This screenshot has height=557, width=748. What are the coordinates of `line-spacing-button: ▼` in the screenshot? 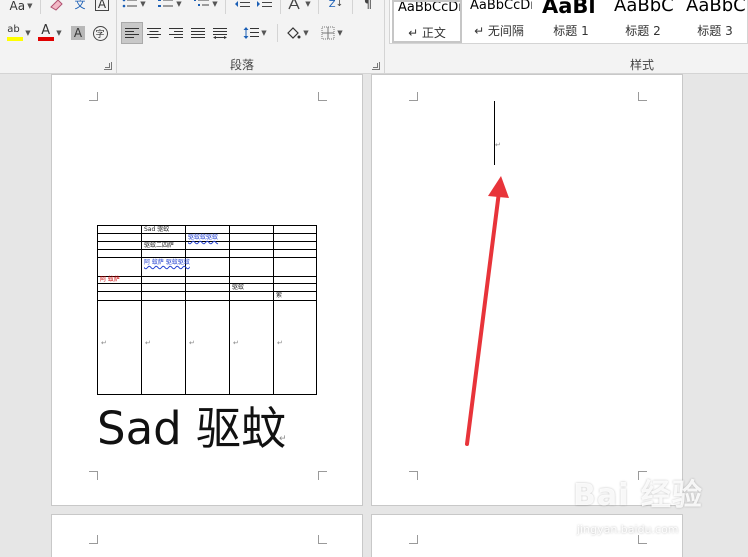 It's located at (255, 33).